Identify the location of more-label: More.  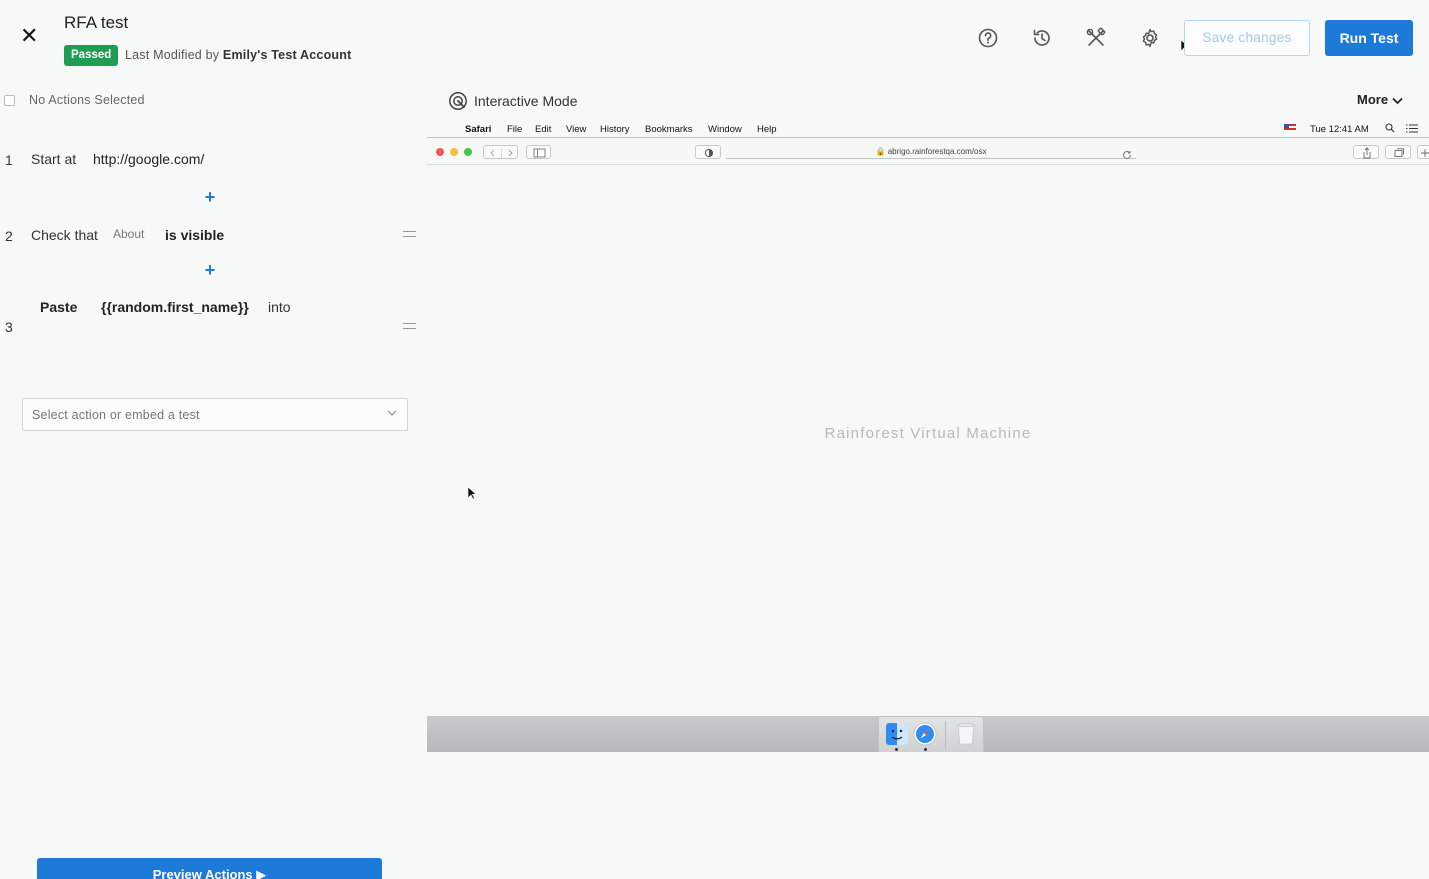
(1373, 99).